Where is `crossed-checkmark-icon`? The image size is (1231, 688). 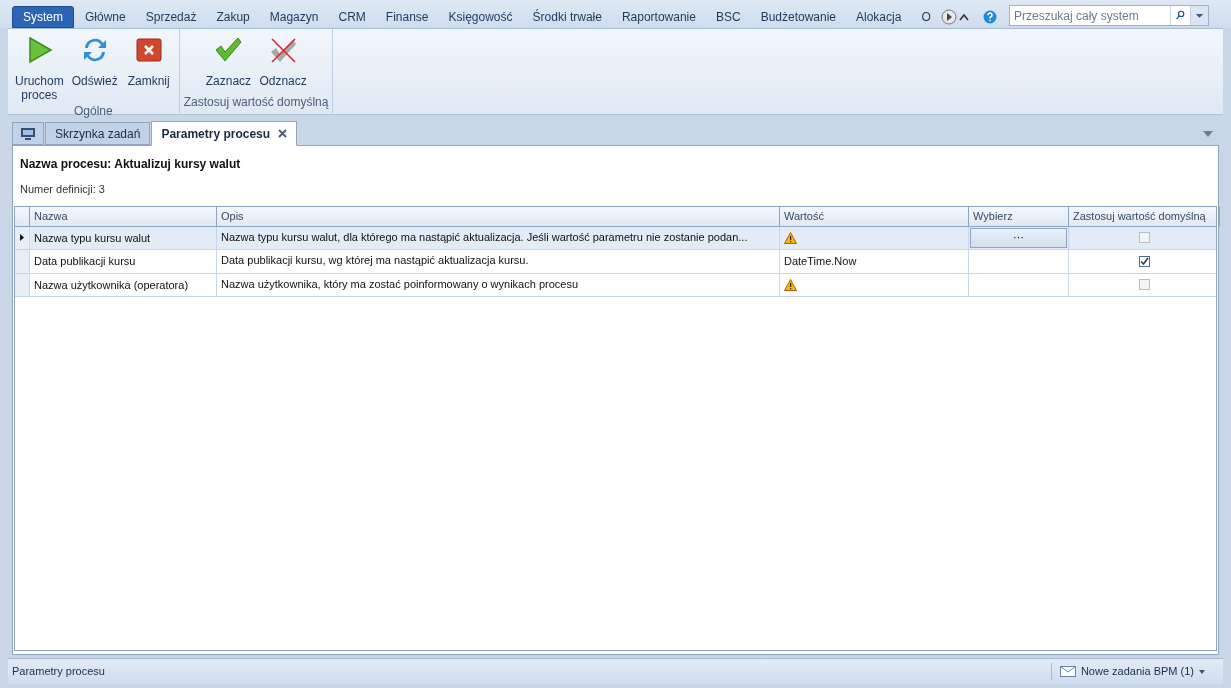
crossed-checkmark-icon is located at coordinates (283, 50).